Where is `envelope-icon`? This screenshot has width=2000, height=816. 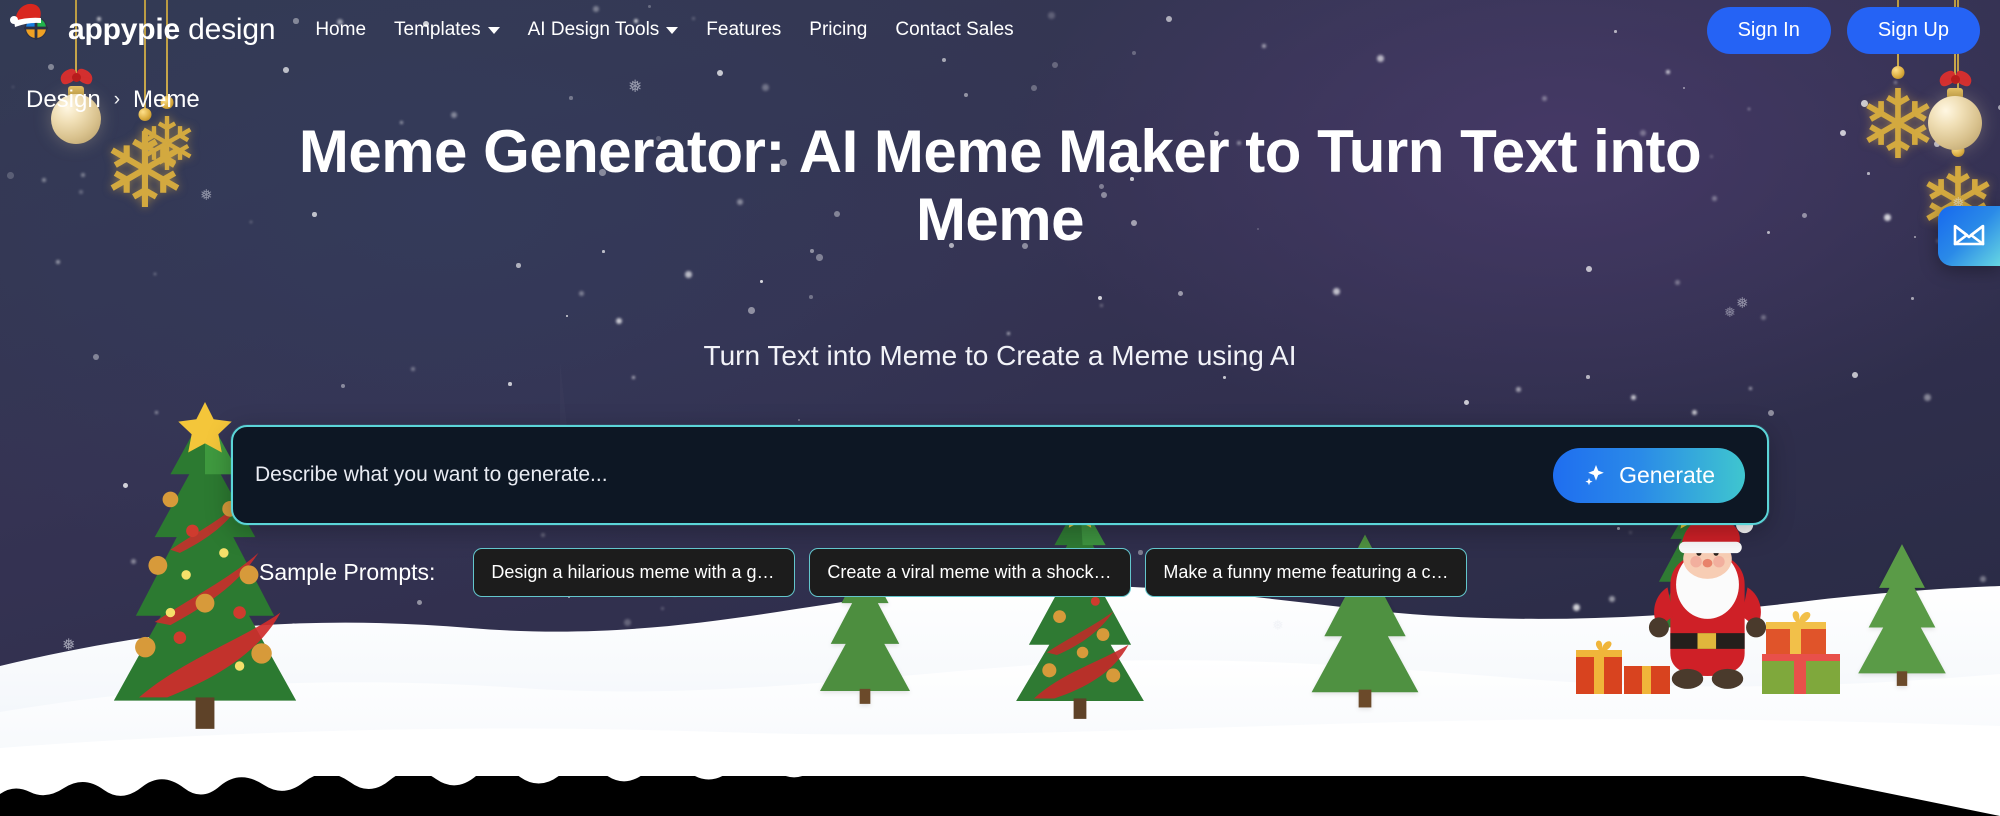 envelope-icon is located at coordinates (1969, 235).